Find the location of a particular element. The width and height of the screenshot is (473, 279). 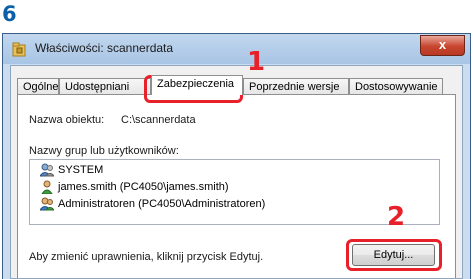

tab-general: Ogólne is located at coordinates (38, 86).